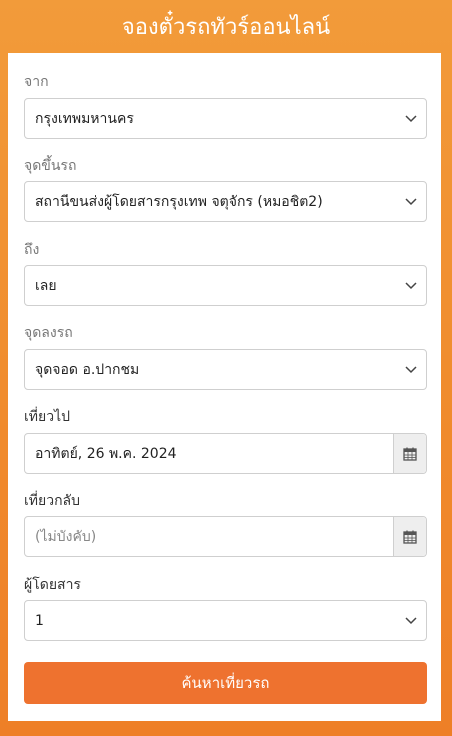  I want to click on to-value: เลย, so click(46, 285).